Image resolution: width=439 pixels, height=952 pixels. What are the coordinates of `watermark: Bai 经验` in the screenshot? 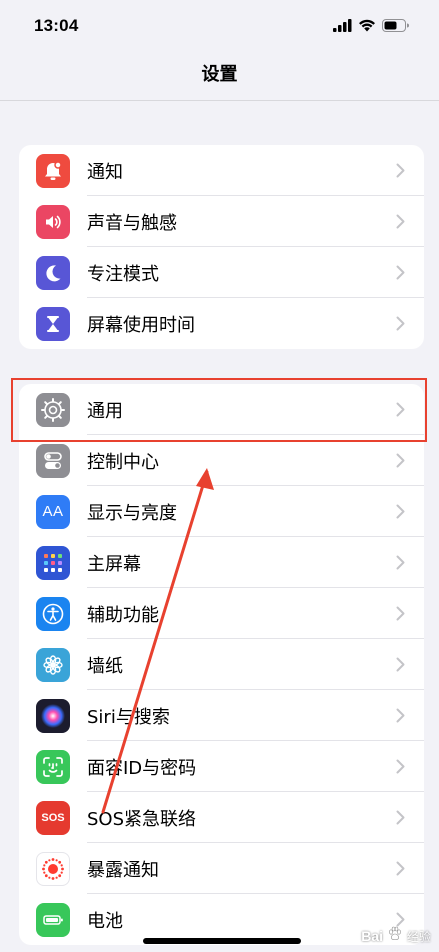 It's located at (396, 936).